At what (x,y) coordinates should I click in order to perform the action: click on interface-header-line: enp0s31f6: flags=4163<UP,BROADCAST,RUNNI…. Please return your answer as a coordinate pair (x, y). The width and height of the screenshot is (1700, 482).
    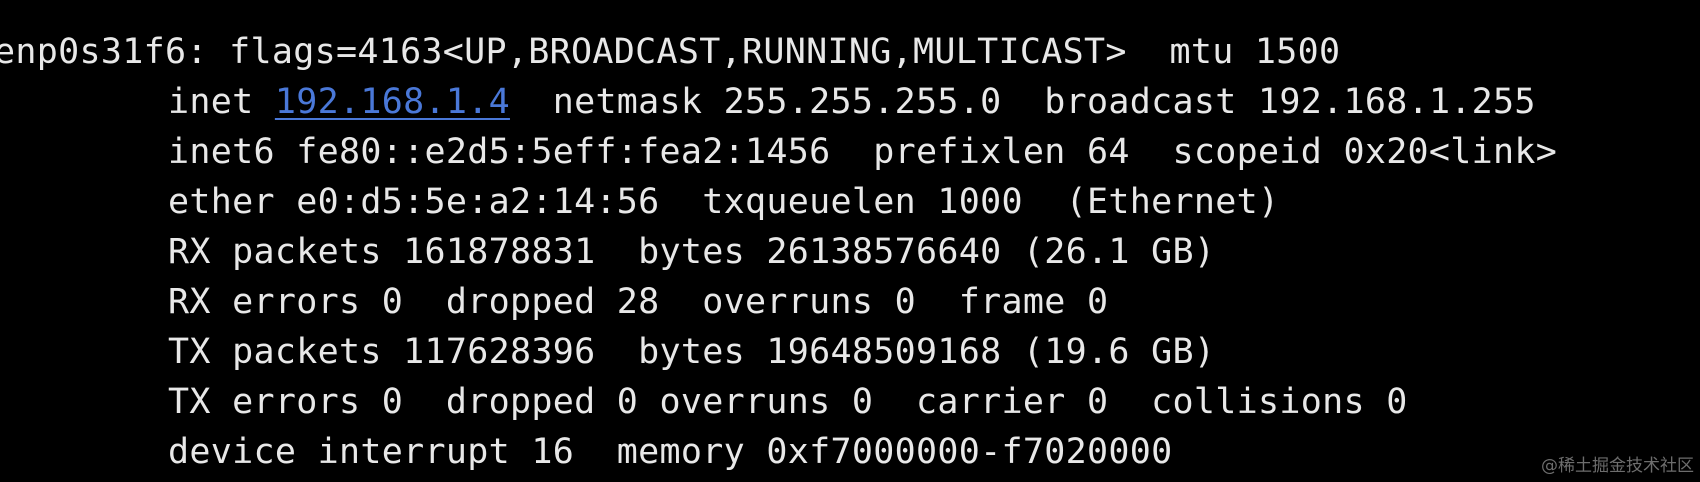
    Looking at the image, I should click on (670, 52).